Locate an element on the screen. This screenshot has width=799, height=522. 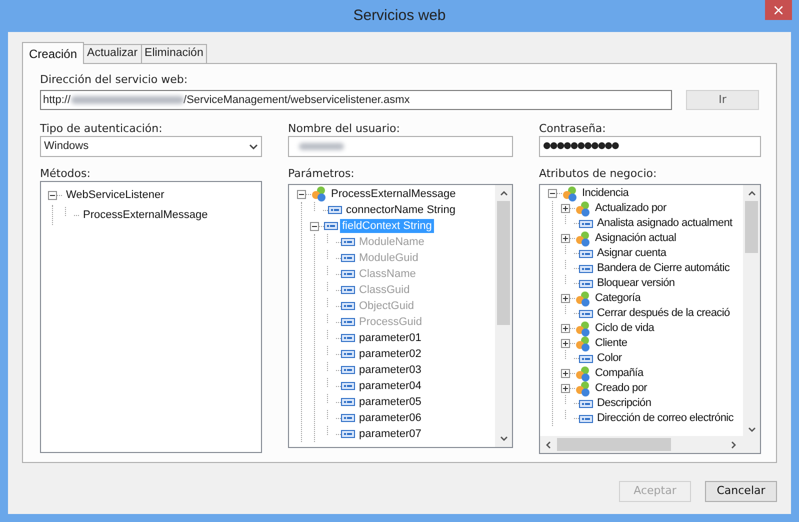
tree-item: Asignar cuenta is located at coordinates (631, 253).